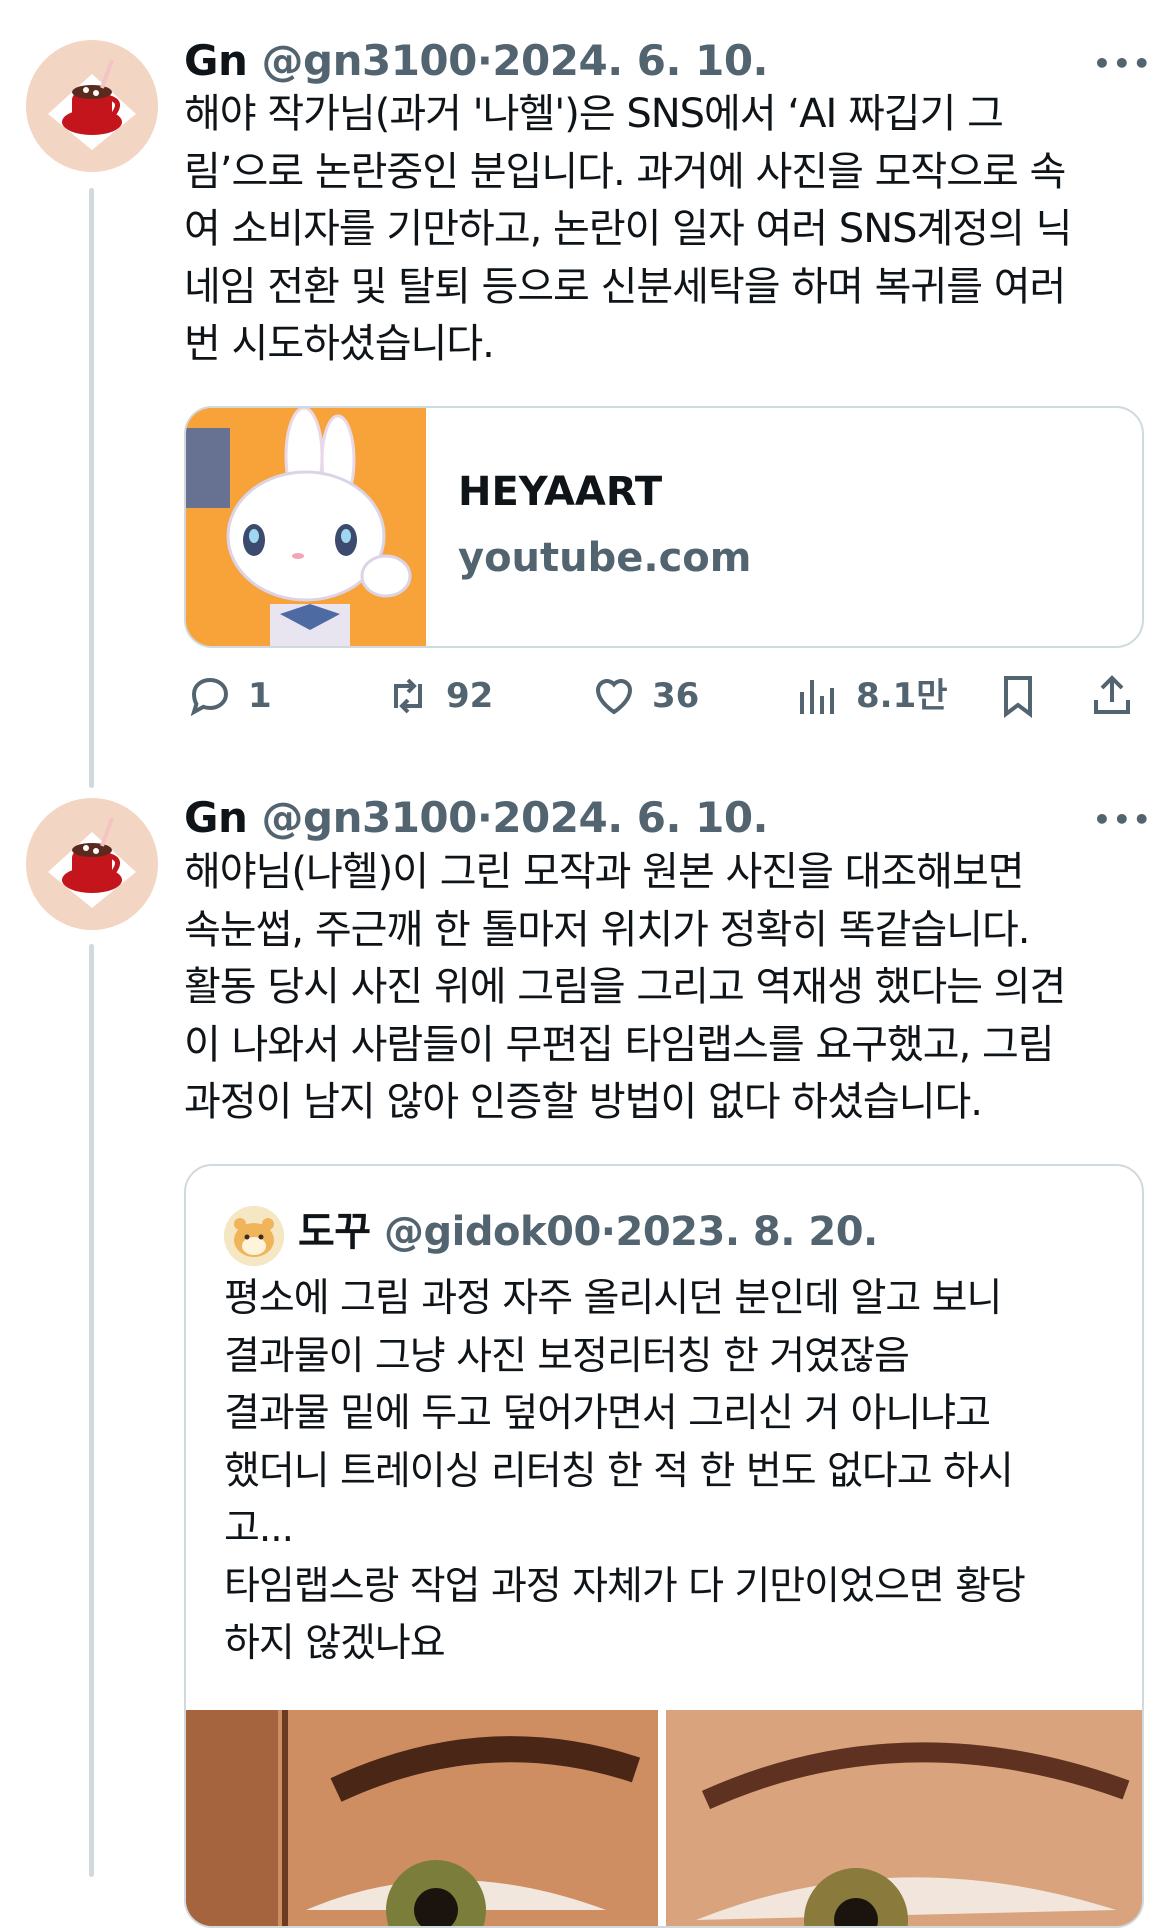 This screenshot has width=1170, height=1928. I want to click on share-button, so click(1112, 696).